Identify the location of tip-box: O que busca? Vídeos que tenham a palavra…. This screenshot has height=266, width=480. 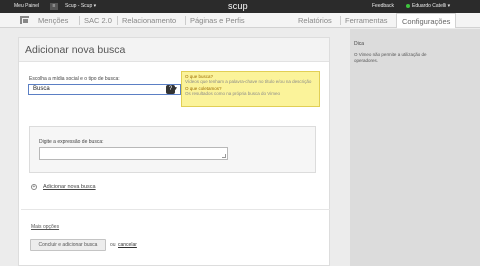
(250, 89).